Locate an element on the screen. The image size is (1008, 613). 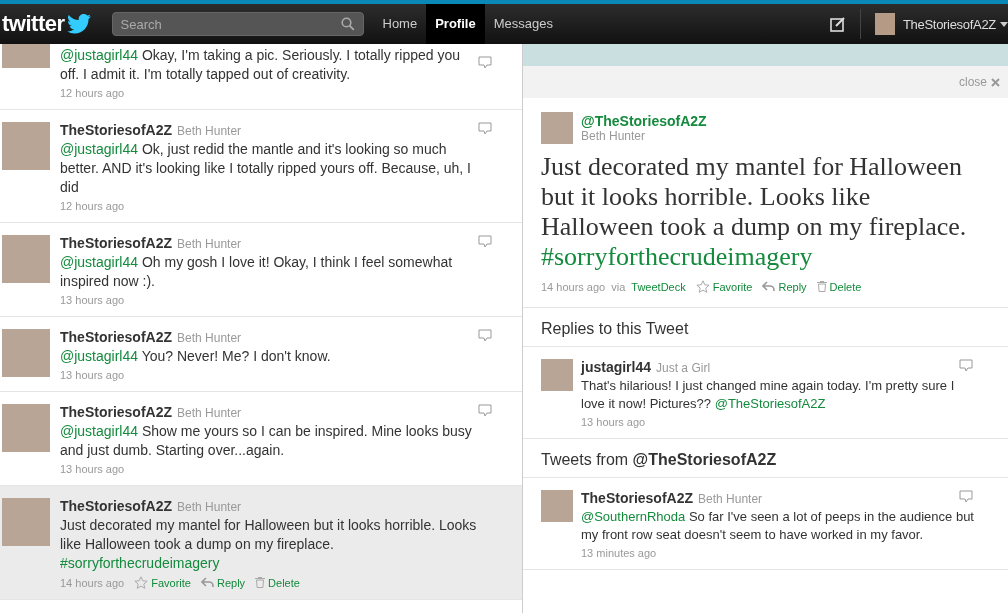
mention-link: @TheStoriesofA2Z is located at coordinates (770, 403).